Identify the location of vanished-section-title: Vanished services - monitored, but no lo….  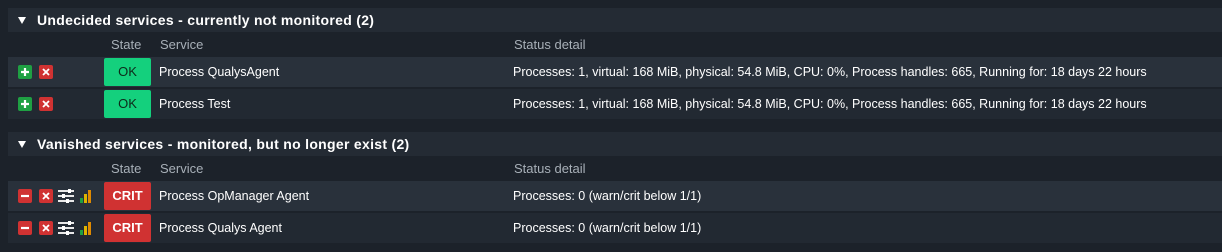
(223, 144).